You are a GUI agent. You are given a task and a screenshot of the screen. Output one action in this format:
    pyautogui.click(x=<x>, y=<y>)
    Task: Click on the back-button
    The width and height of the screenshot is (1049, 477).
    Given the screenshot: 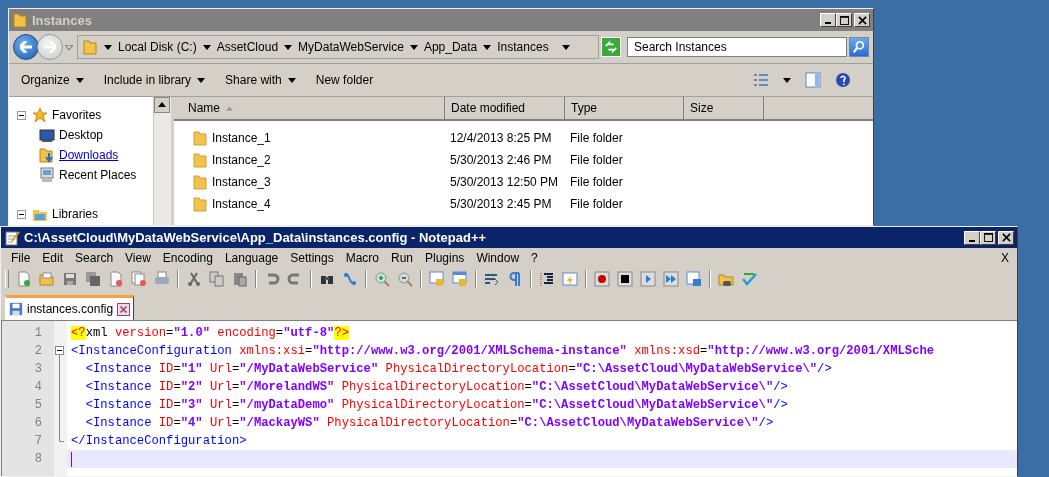 What is the action you would take?
    pyautogui.click(x=26, y=47)
    